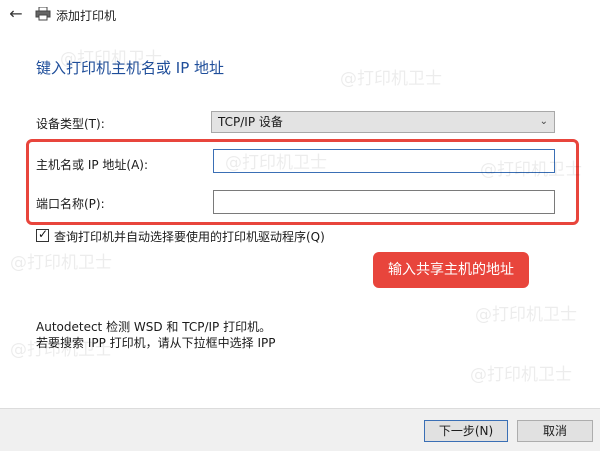  Describe the element at coordinates (189, 236) in the screenshot. I see `query-checkbox-label: 查询打印机并自动选择要使用的打印机驱动程序(Q)` at that location.